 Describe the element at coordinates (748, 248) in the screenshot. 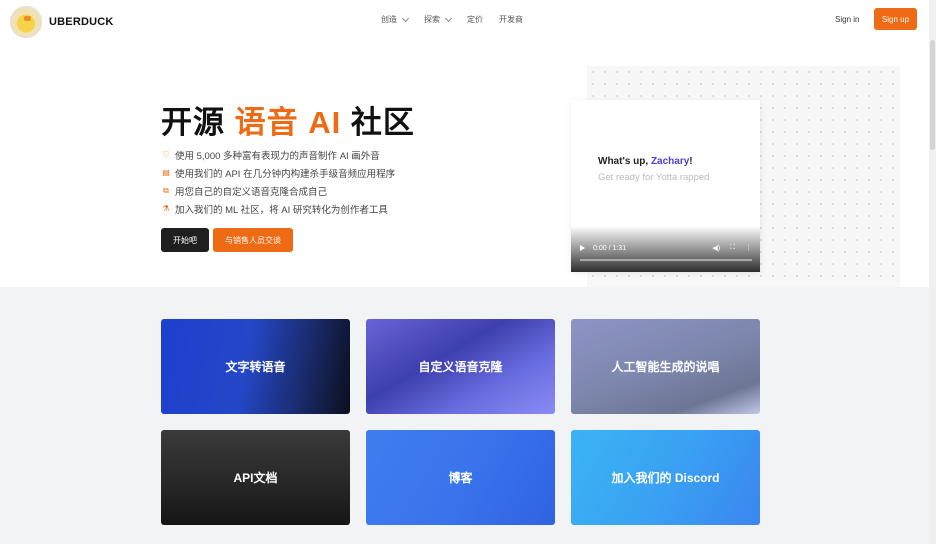

I see `more-options-icon: ⋮` at that location.